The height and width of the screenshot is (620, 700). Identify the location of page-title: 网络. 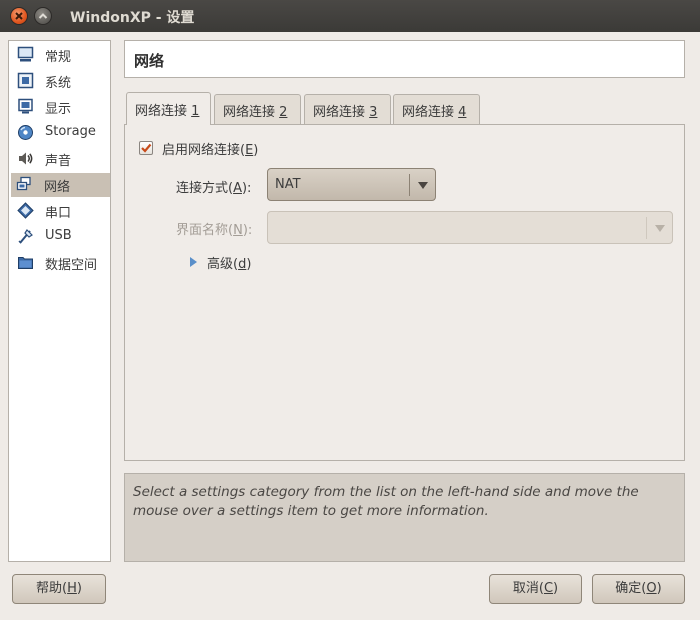
(149, 61).